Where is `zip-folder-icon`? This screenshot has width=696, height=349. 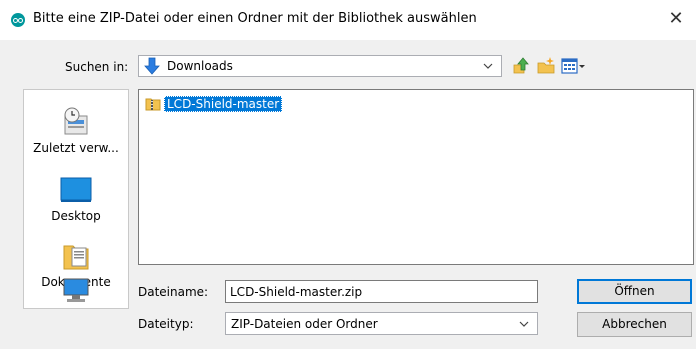 zip-folder-icon is located at coordinates (153, 104).